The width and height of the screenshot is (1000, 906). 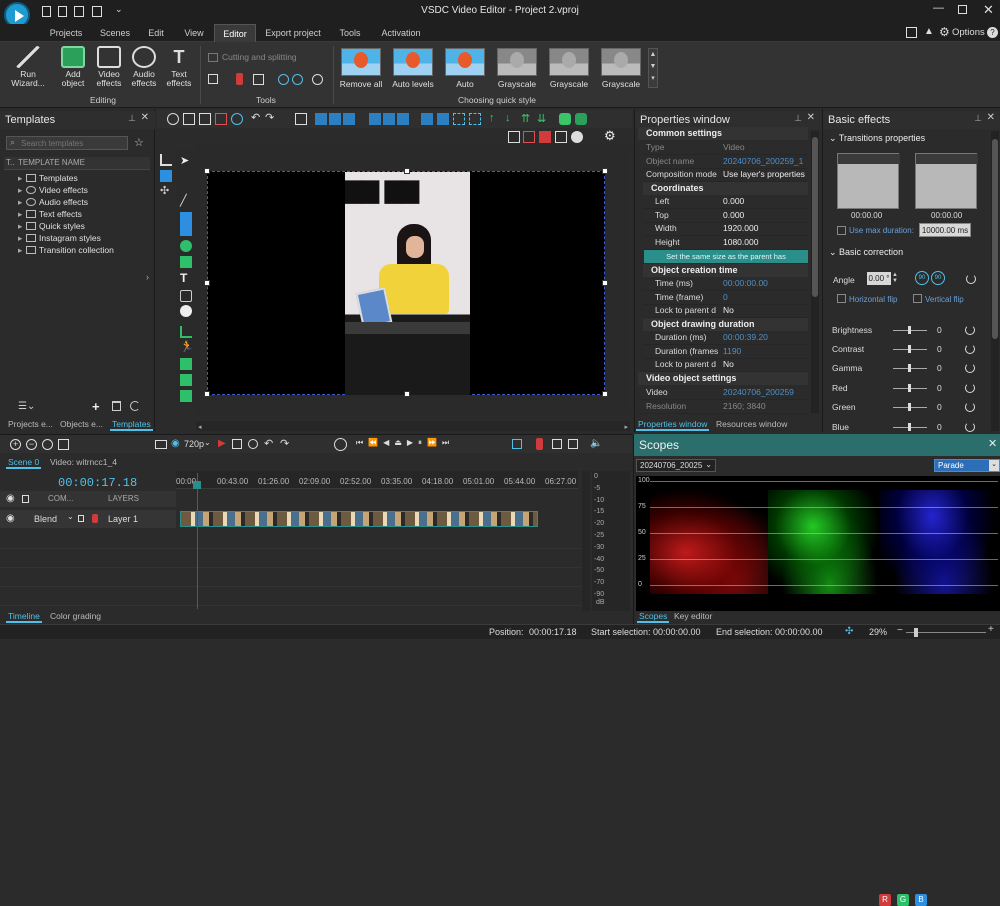 I want to click on quick-style-grayscale-3: Grayscale, so click(x=621, y=68).